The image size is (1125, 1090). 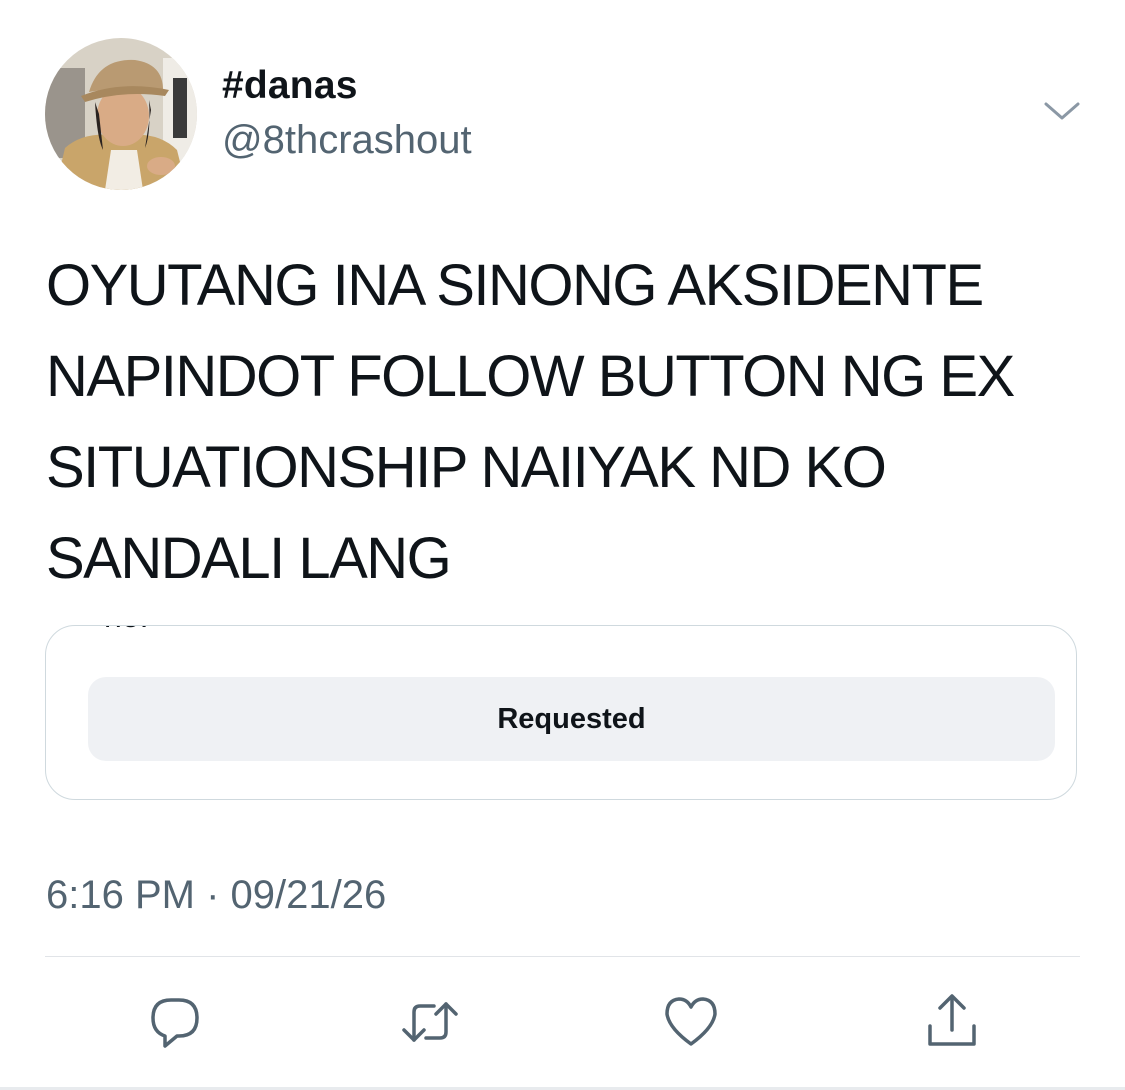 What do you see at coordinates (249, 558) in the screenshot?
I see `tweet-text-line: SANDALI LANG` at bounding box center [249, 558].